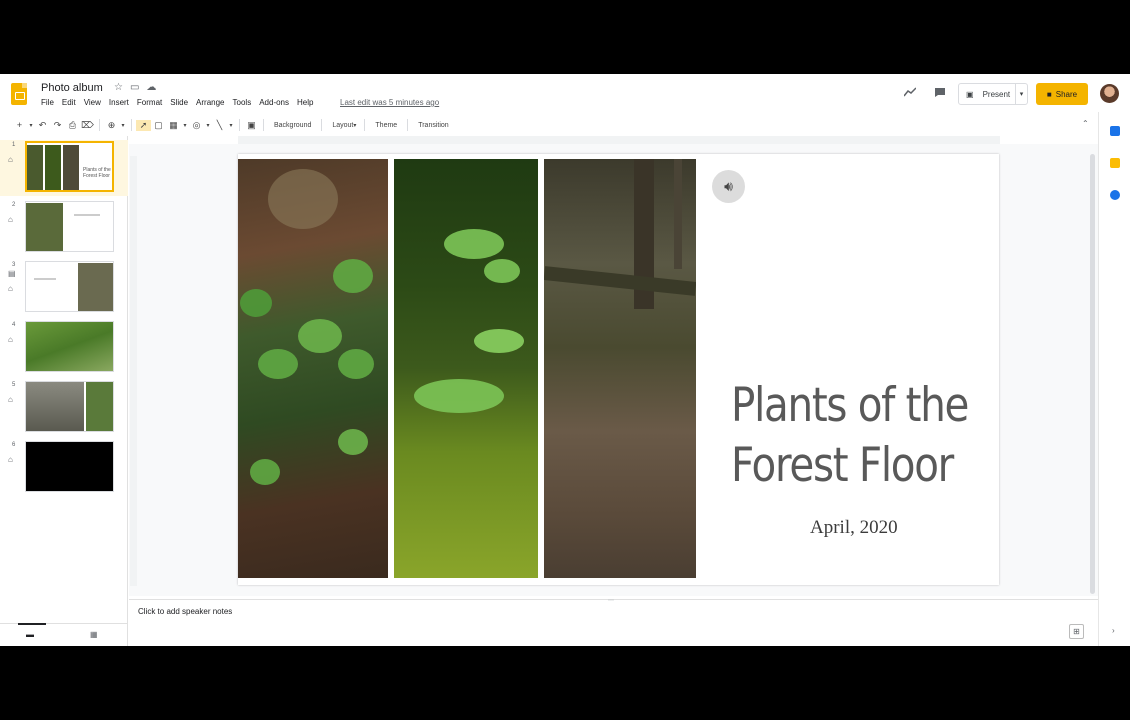 The height and width of the screenshot is (720, 1130). Describe the element at coordinates (149, 102) in the screenshot. I see `menu-format: Format` at that location.